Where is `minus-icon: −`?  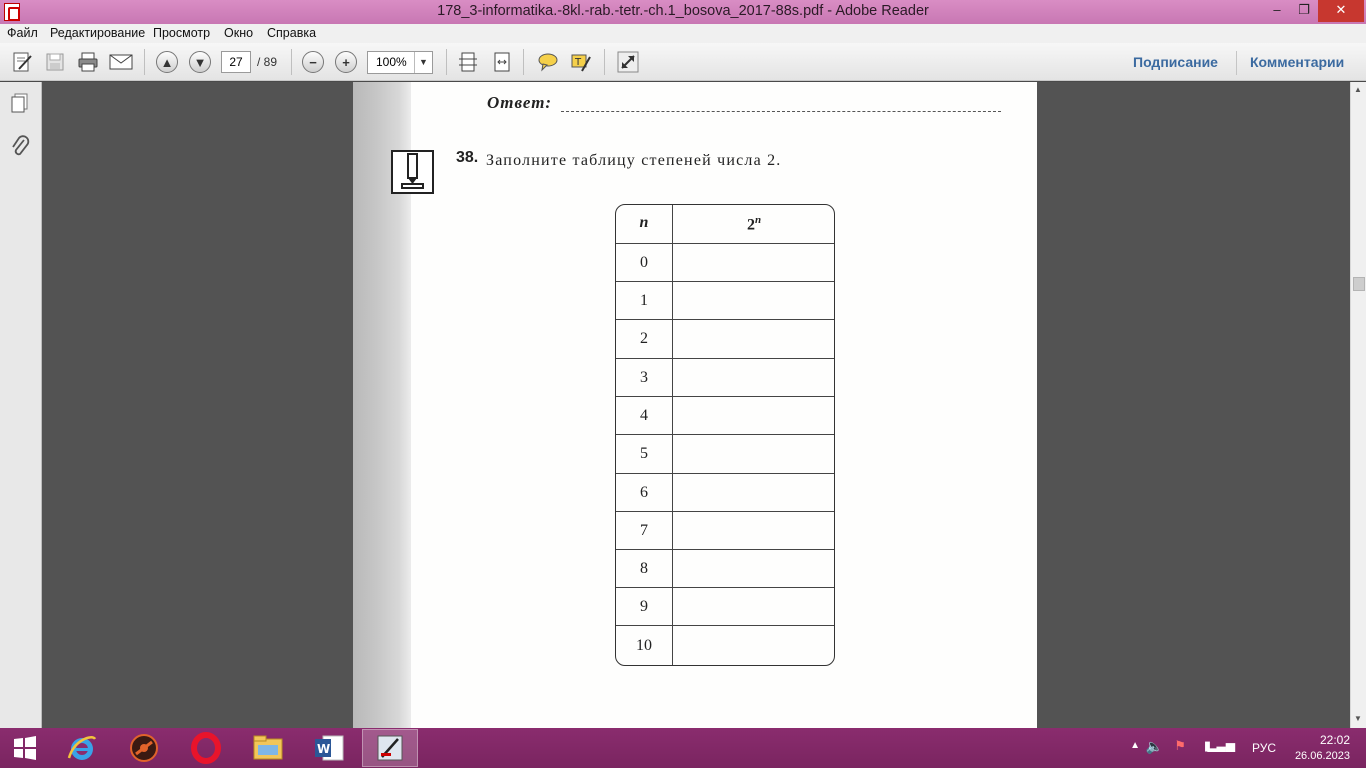
minus-icon: − is located at coordinates (313, 62).